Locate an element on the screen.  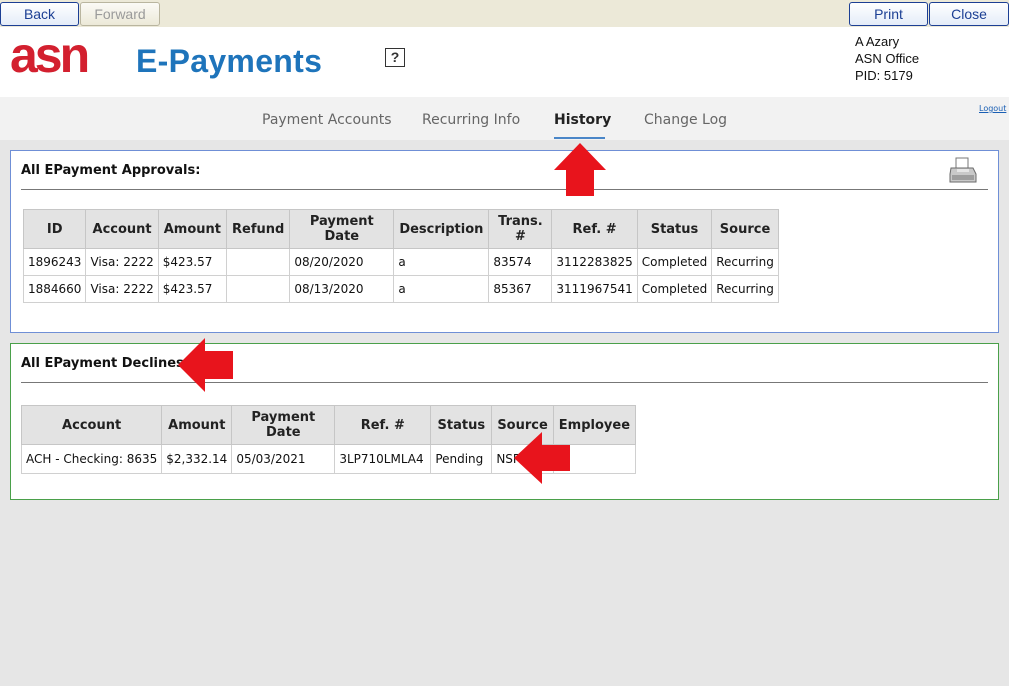
approvals-divider is located at coordinates (504, 189).